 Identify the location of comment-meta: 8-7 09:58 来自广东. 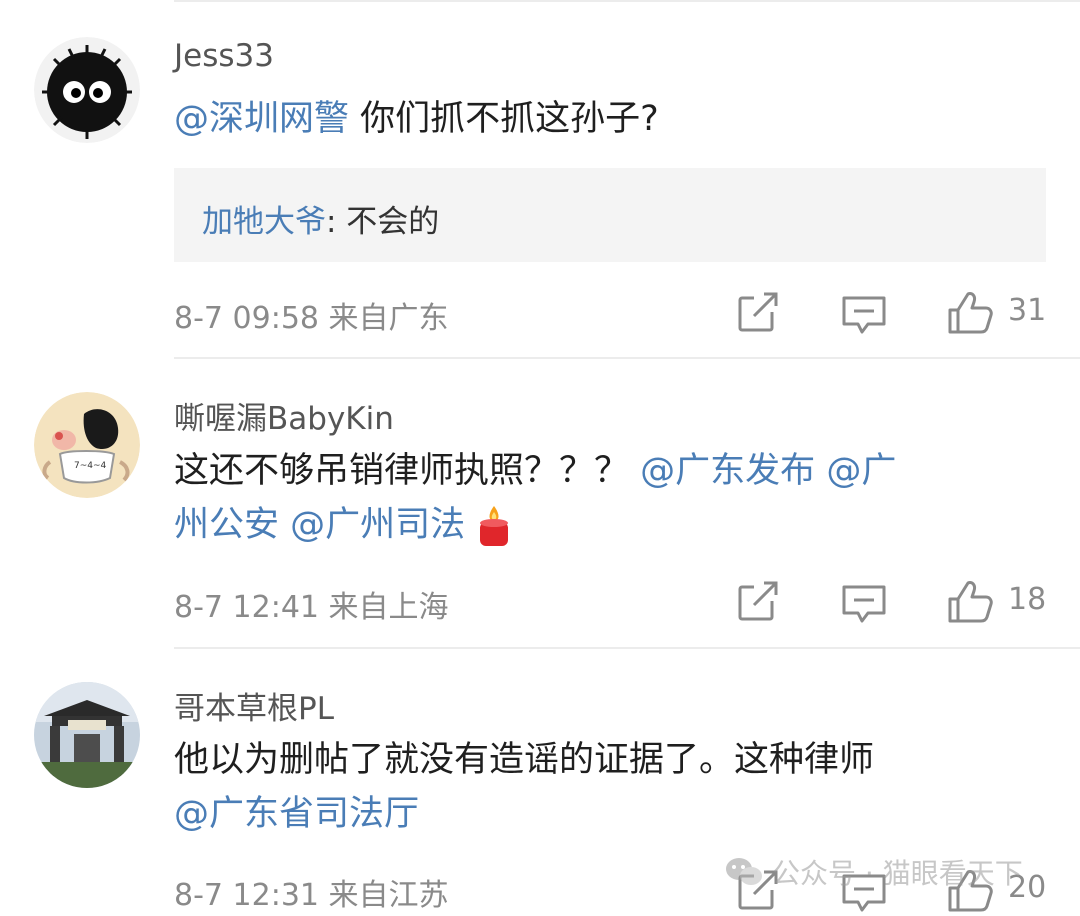
(311, 315).